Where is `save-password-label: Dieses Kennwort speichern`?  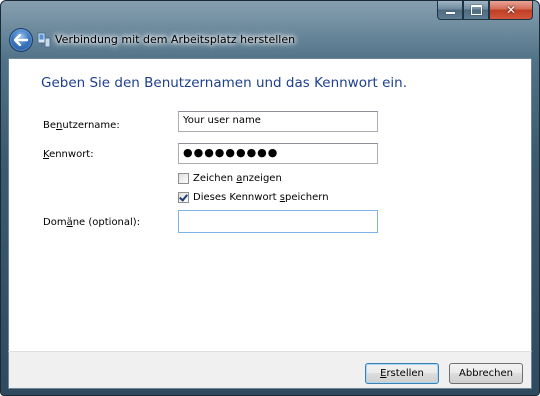 save-password-label: Dieses Kennwort speichern is located at coordinates (261, 197).